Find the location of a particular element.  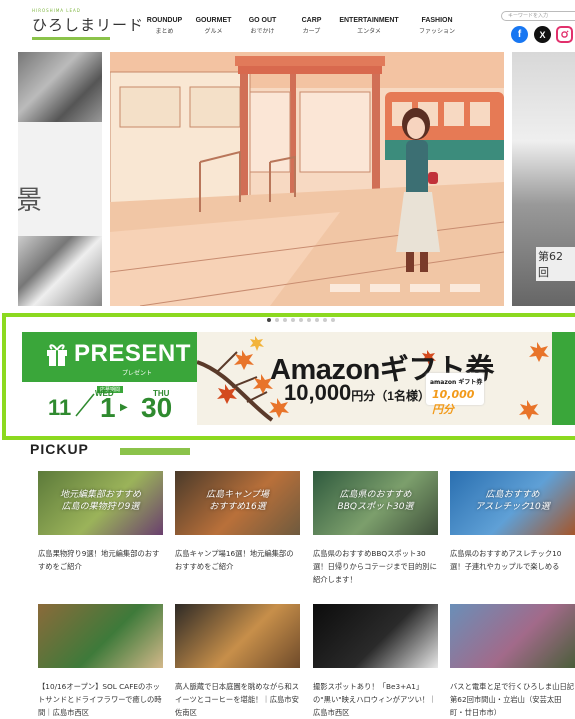

entry-month: 11 is located at coordinates (60, 407).